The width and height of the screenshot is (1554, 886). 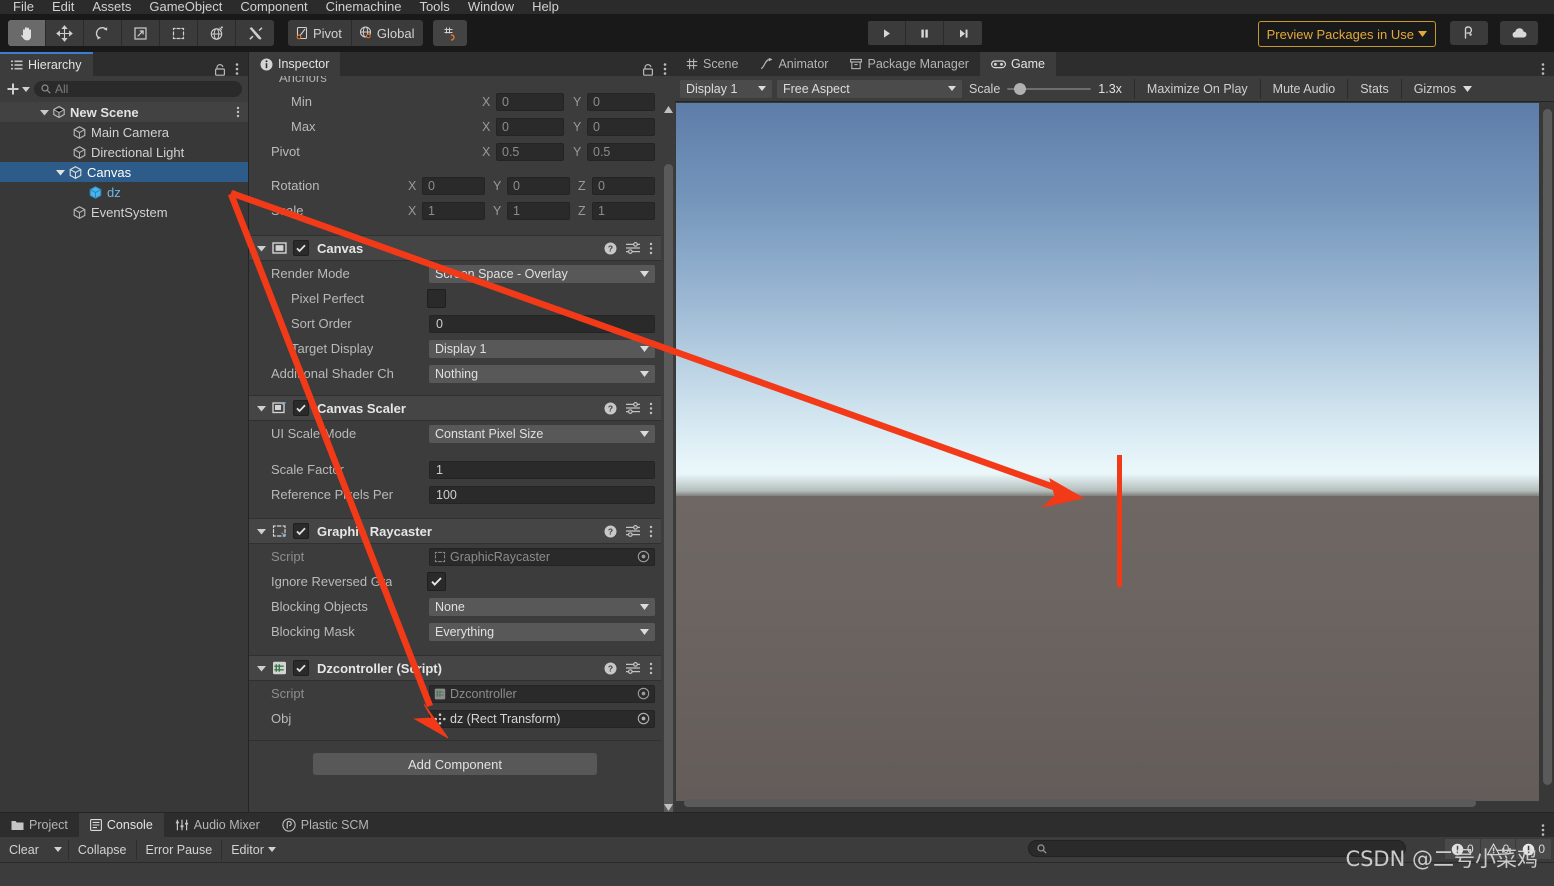 I want to click on scale-factor-field: 1, so click(x=542, y=469).